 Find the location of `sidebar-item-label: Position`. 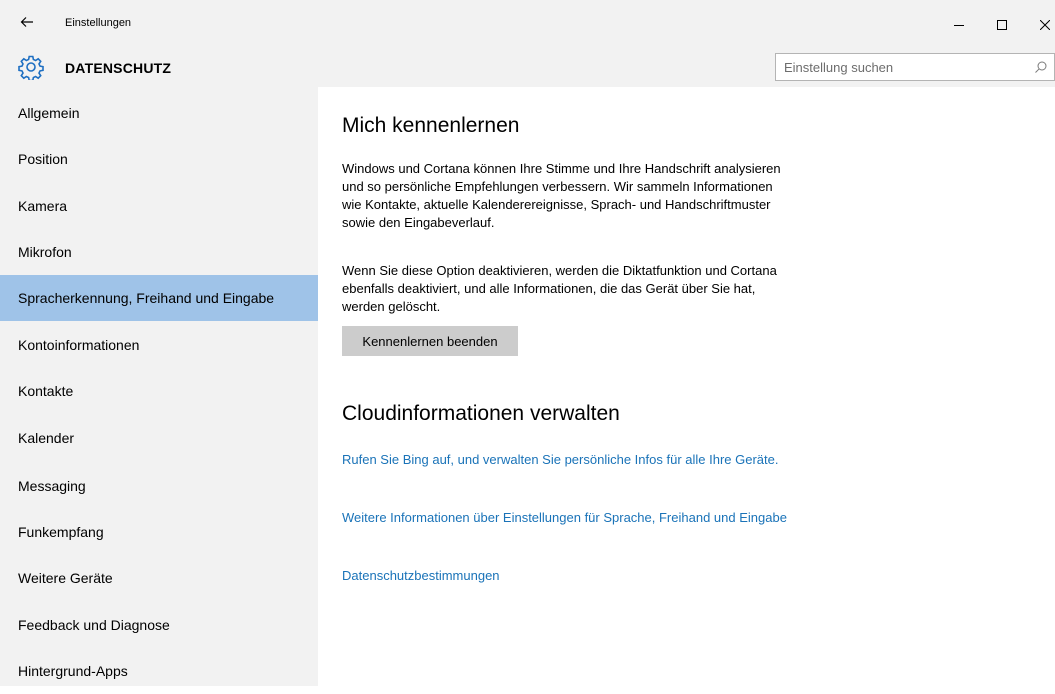

sidebar-item-label: Position is located at coordinates (43, 159).